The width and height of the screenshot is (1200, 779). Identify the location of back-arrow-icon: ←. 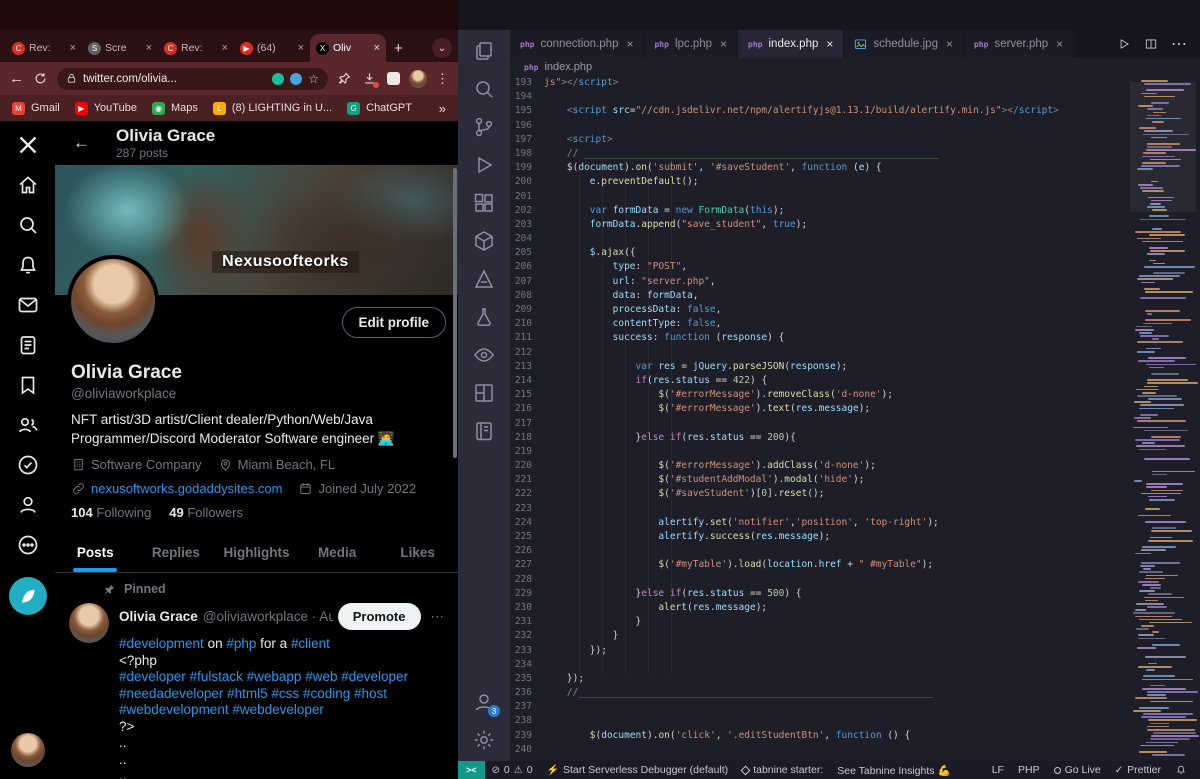
(81, 143).